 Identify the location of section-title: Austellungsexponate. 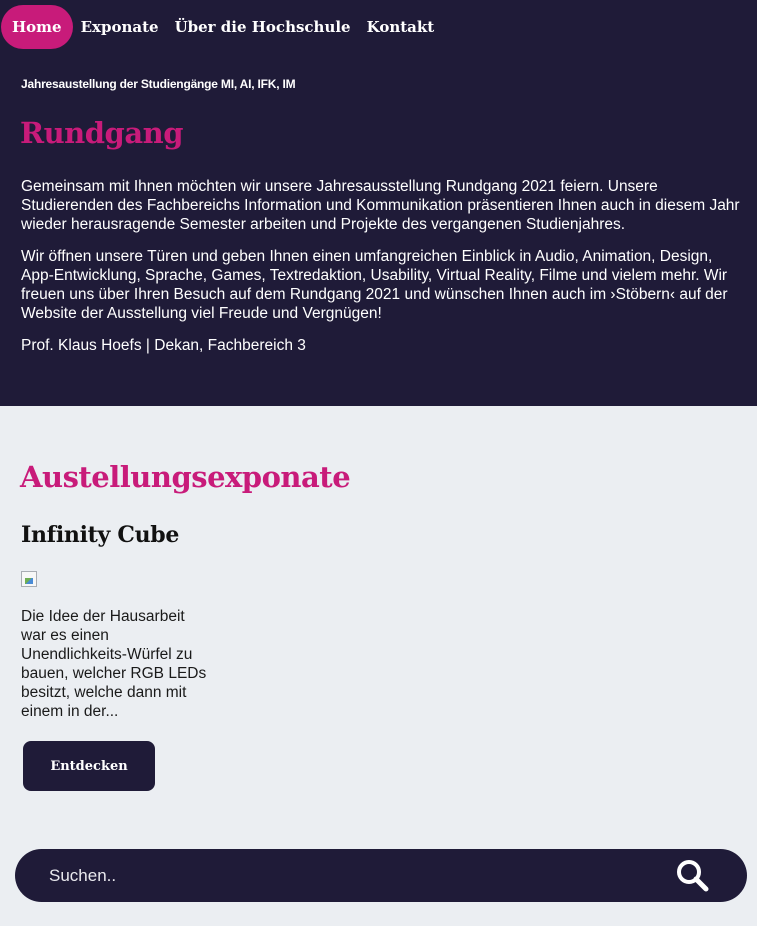
(185, 477).